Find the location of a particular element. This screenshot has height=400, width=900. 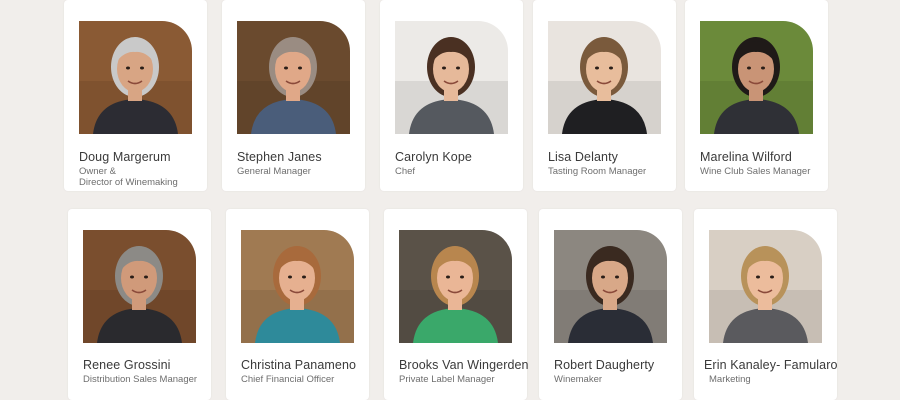

team-role: Chief Financial Officer is located at coordinates (288, 379).